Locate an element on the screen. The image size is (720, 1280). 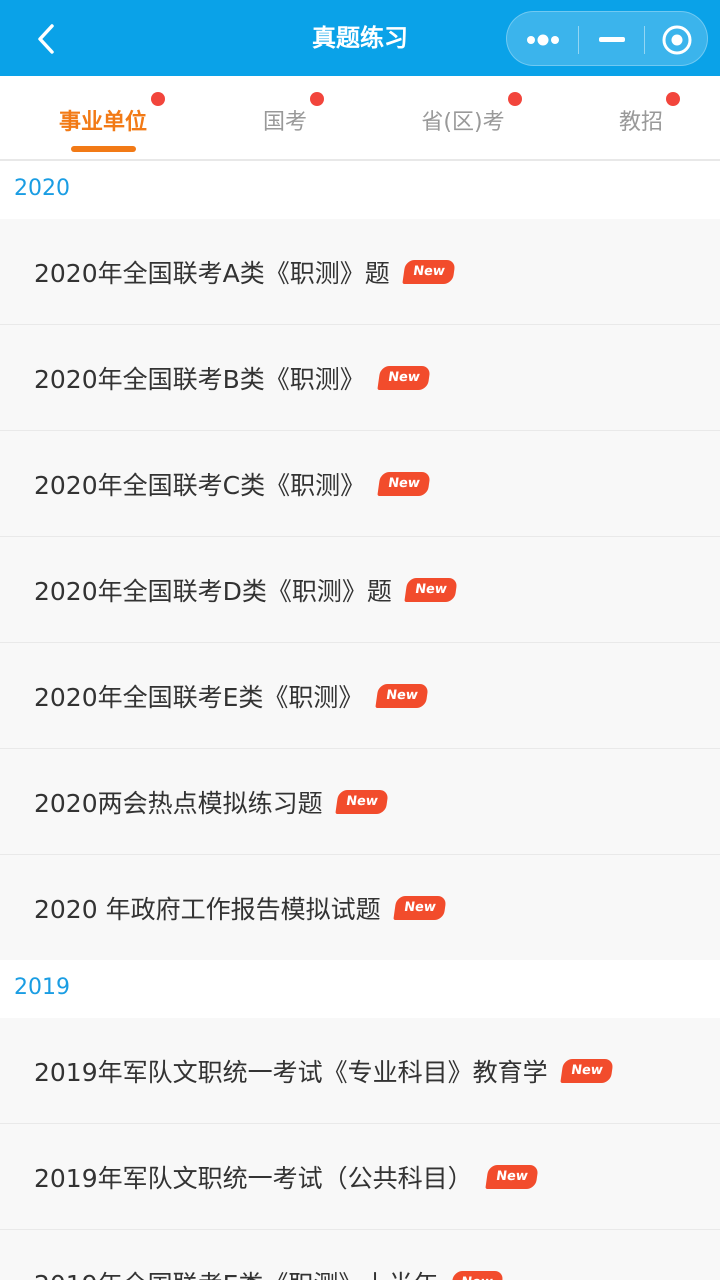
item-title: 2020年全国联考D类《职测》题 is located at coordinates (213, 591).